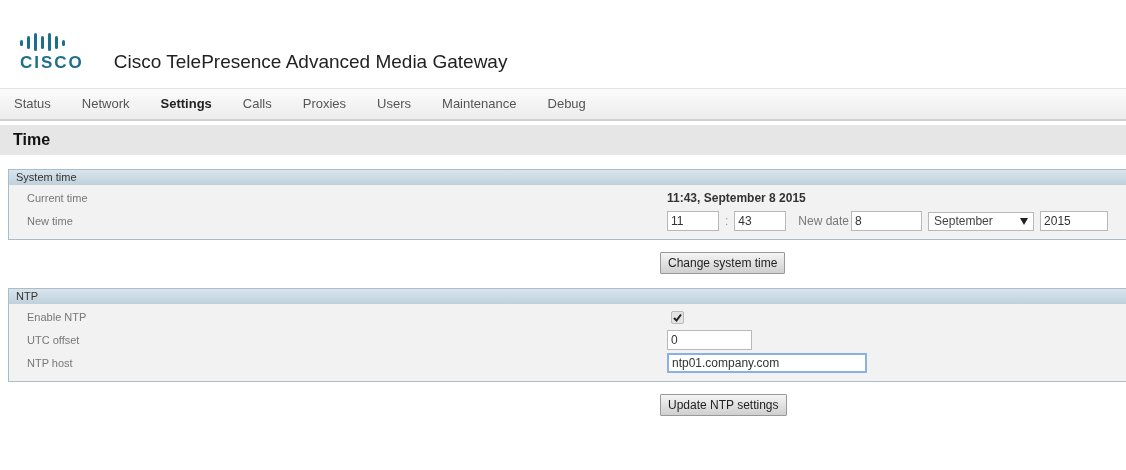 The image size is (1126, 470). What do you see at coordinates (723, 263) in the screenshot?
I see `submit-button: Change system time` at bounding box center [723, 263].